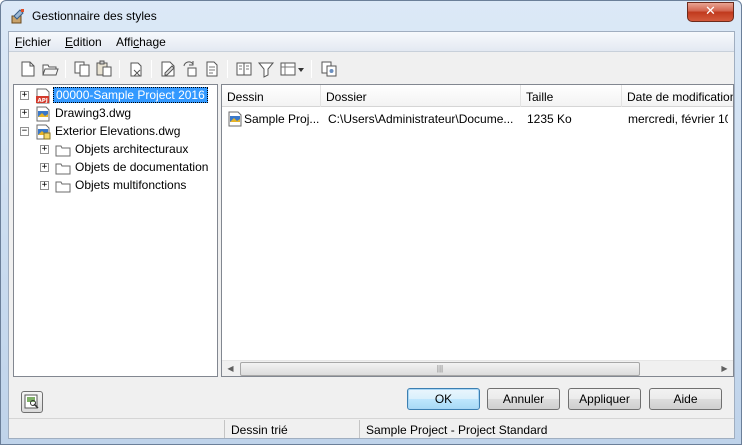  What do you see at coordinates (136, 69) in the screenshot?
I see `purge-icon` at bounding box center [136, 69].